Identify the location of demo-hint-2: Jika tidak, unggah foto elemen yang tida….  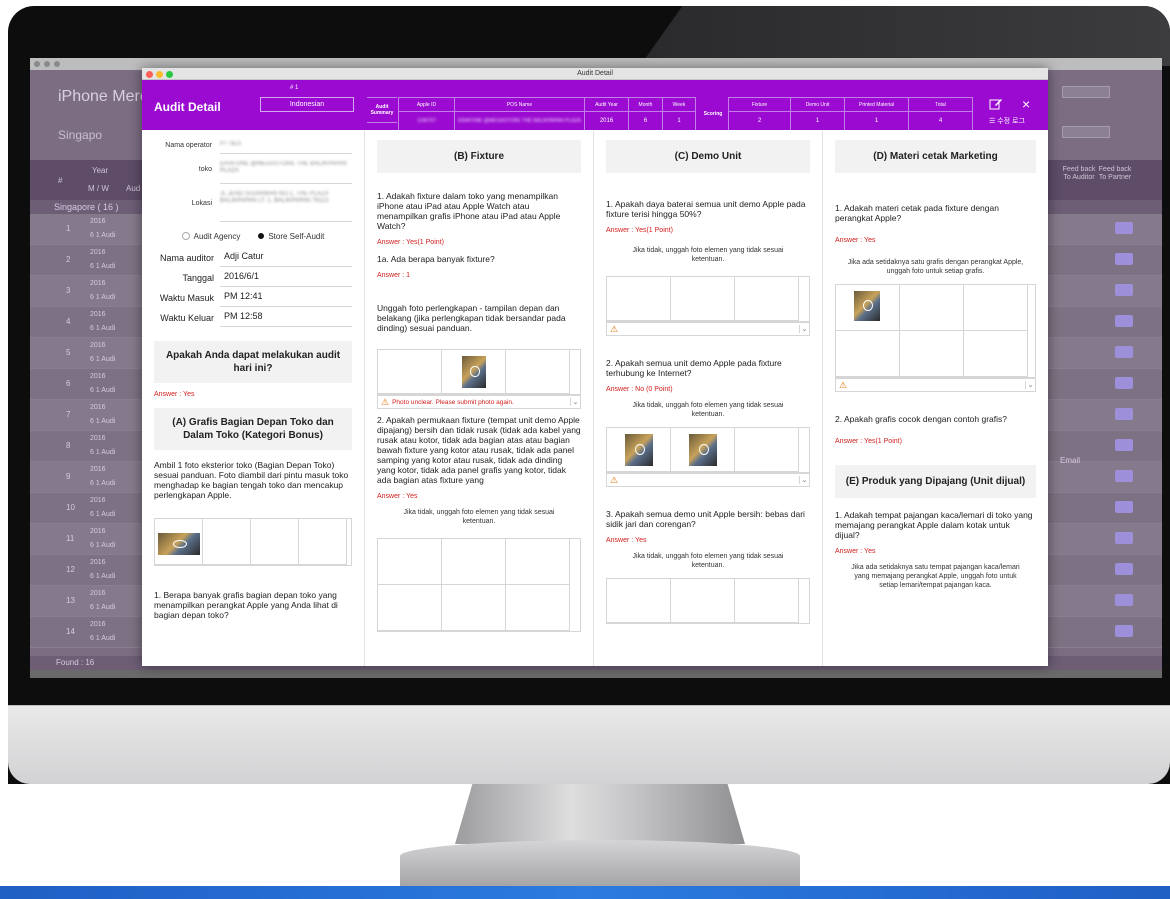
(708, 410).